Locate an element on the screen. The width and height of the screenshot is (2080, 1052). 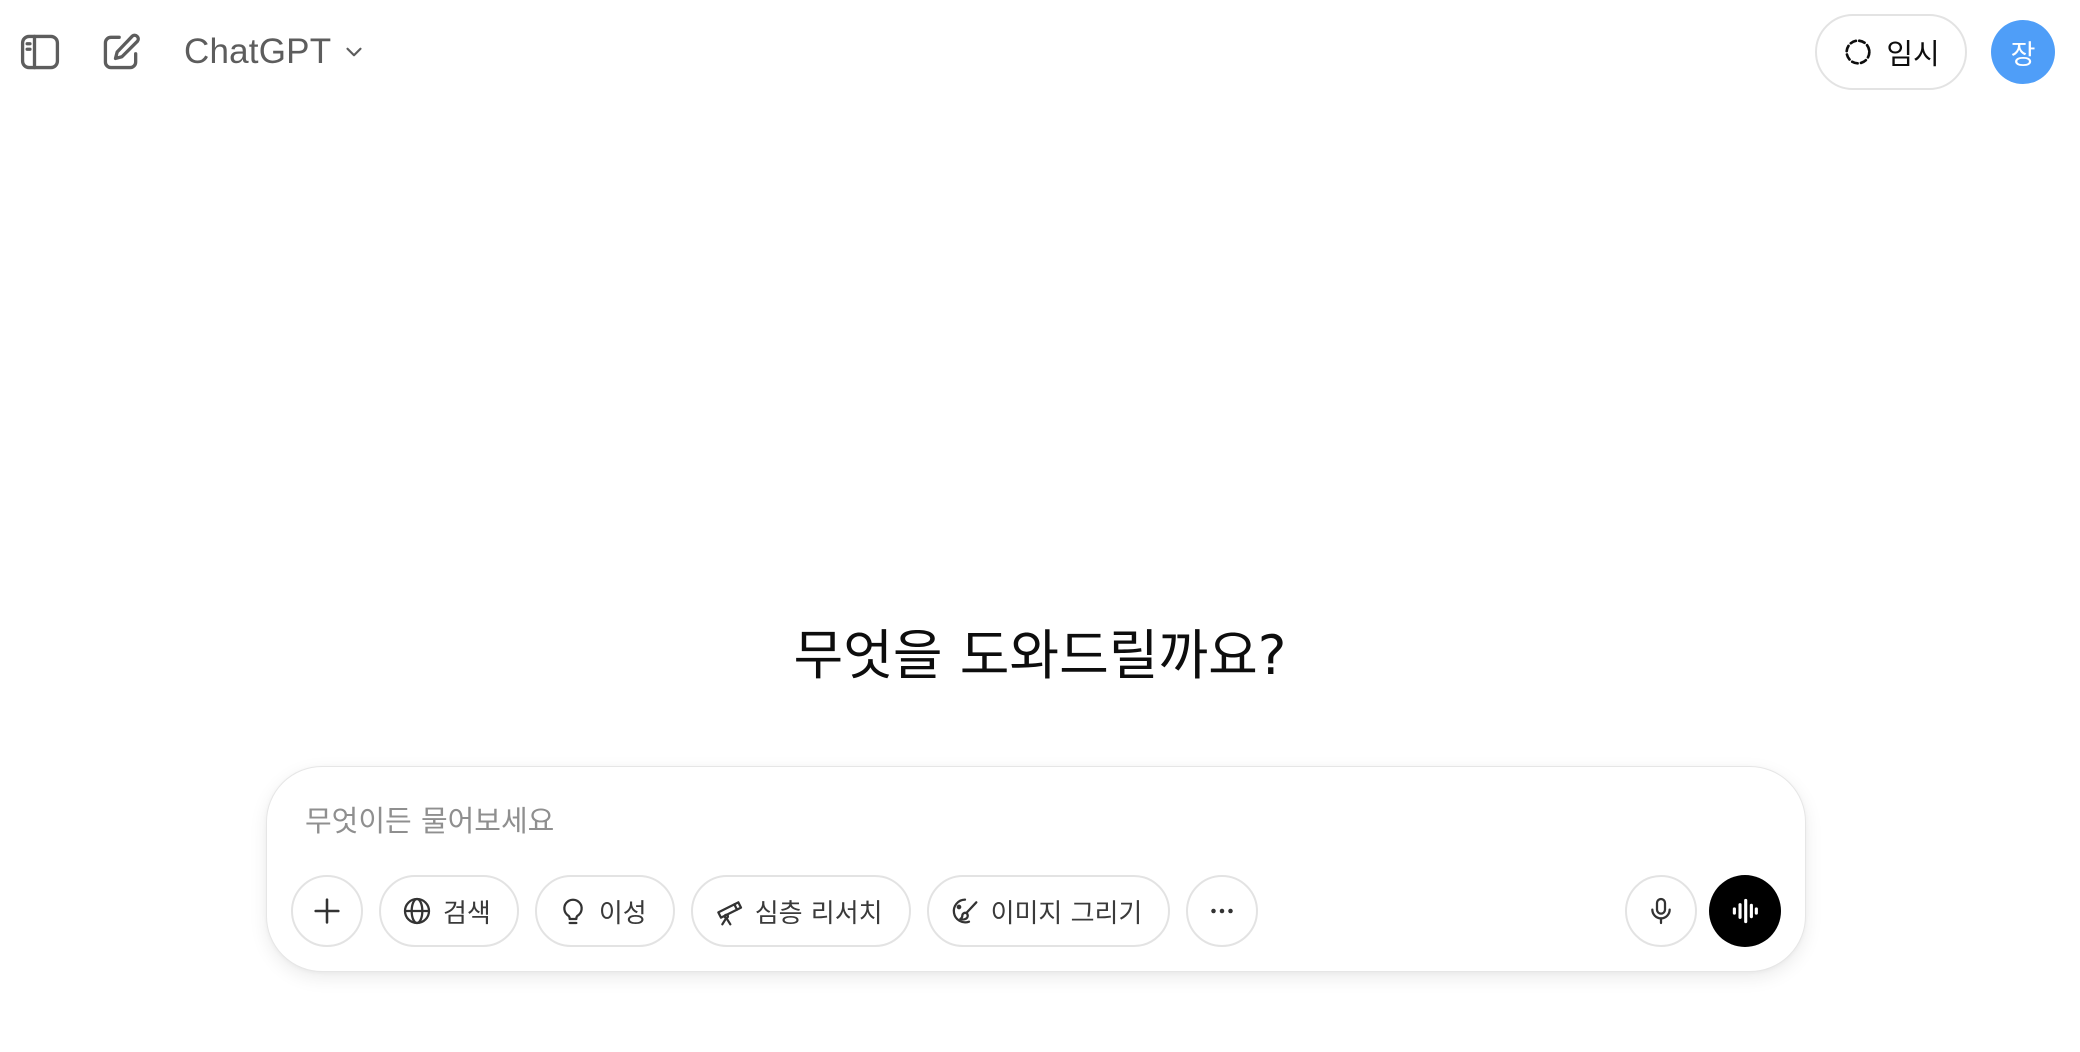
microphone-icon is located at coordinates (1661, 911).